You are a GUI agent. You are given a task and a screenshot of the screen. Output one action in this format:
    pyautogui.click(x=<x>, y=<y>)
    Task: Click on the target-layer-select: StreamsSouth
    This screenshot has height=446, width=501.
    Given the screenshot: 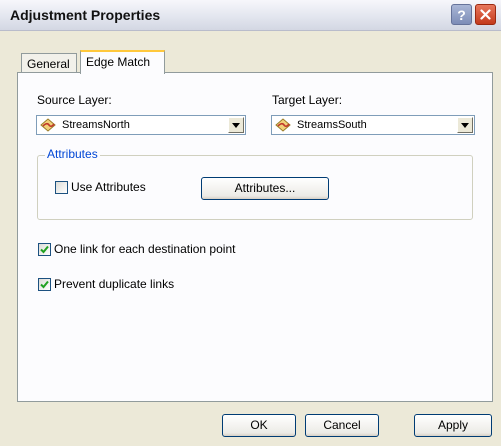 What is the action you would take?
    pyautogui.click(x=373, y=125)
    